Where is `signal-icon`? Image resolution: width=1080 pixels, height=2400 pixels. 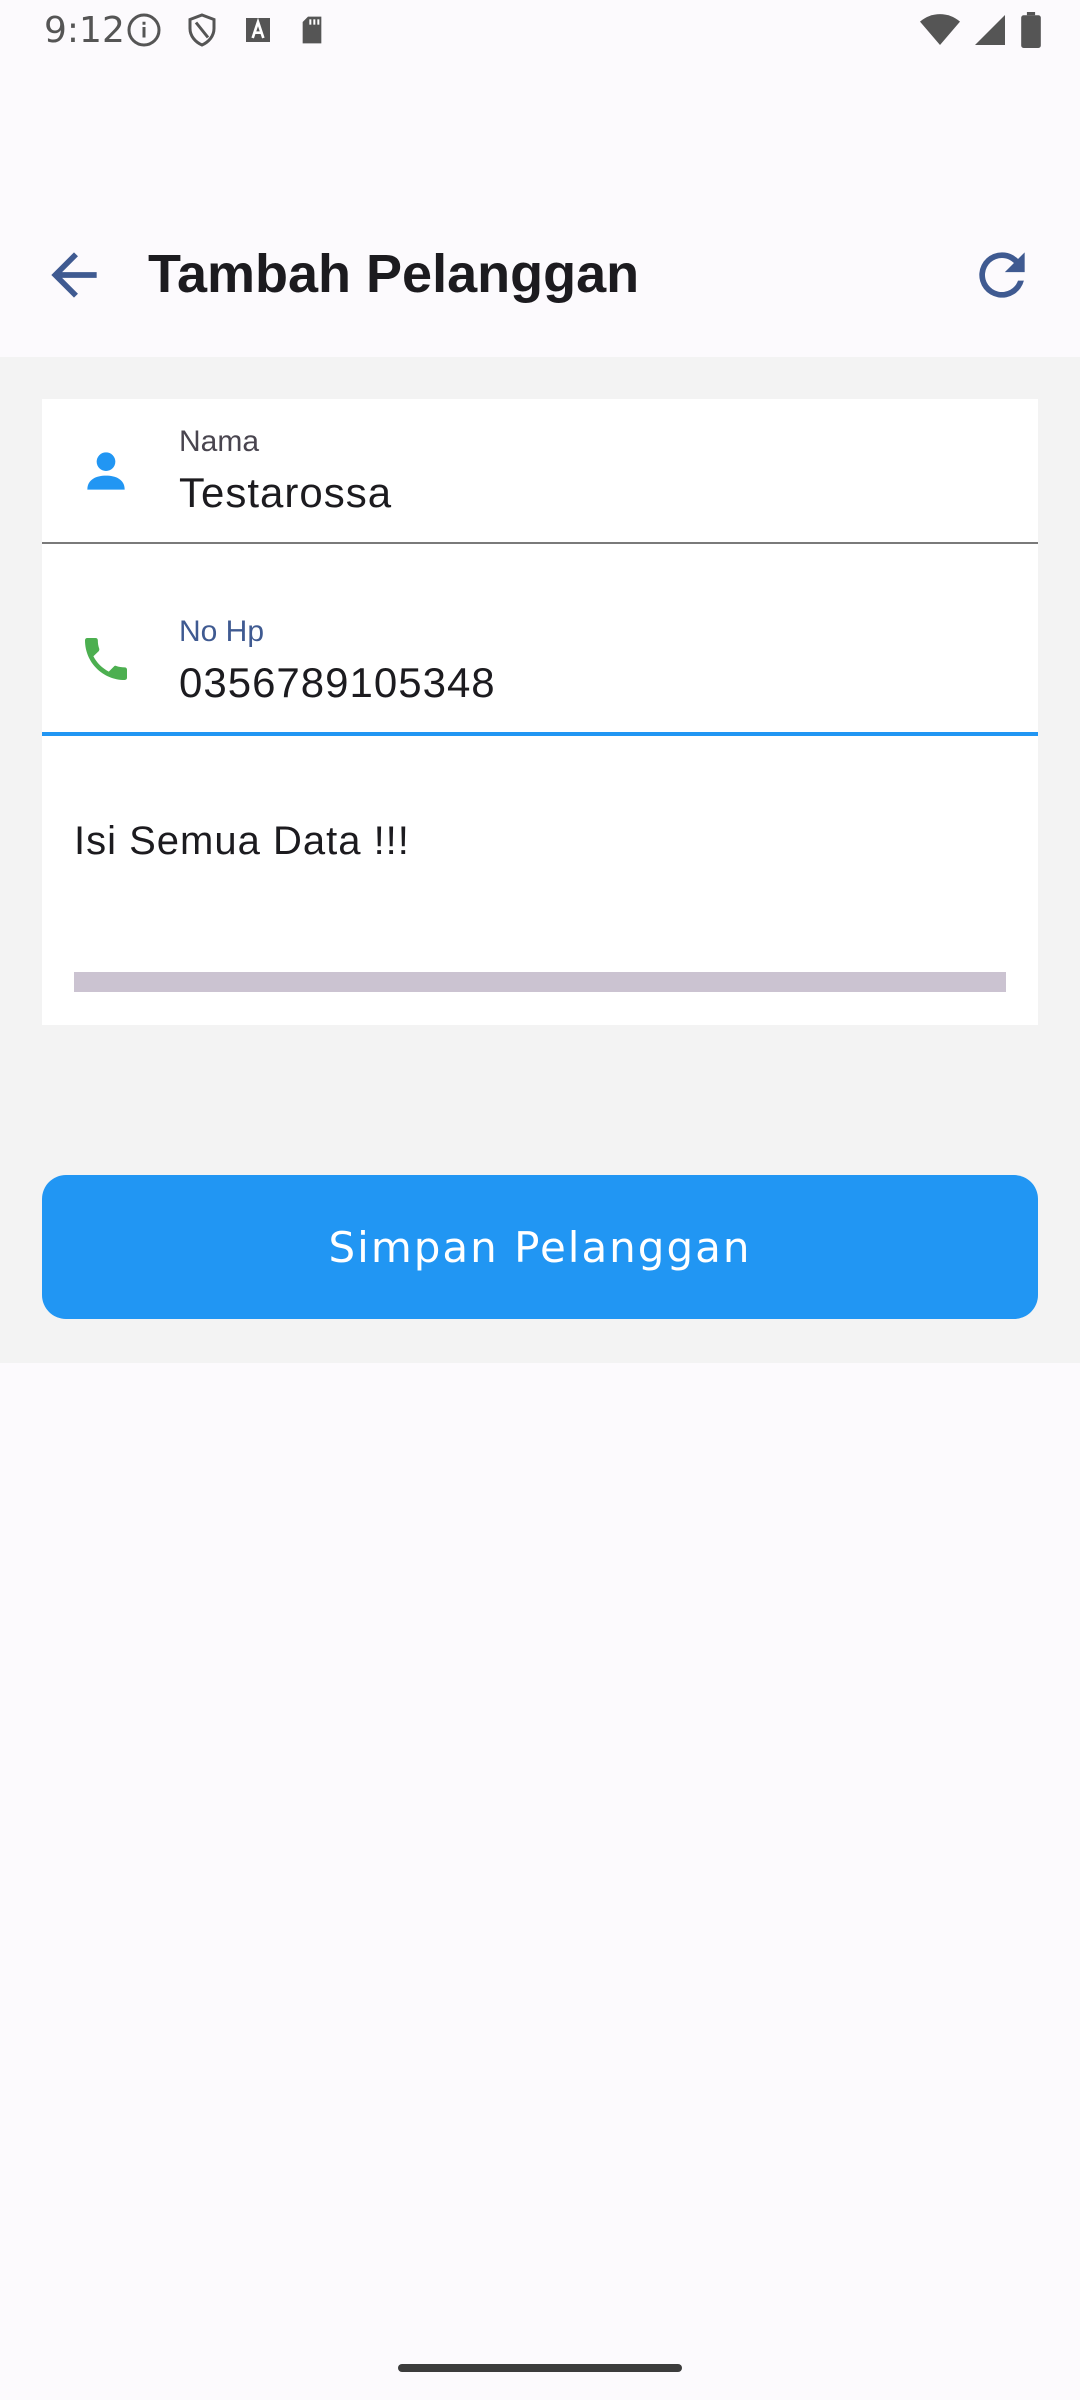 signal-icon is located at coordinates (990, 30).